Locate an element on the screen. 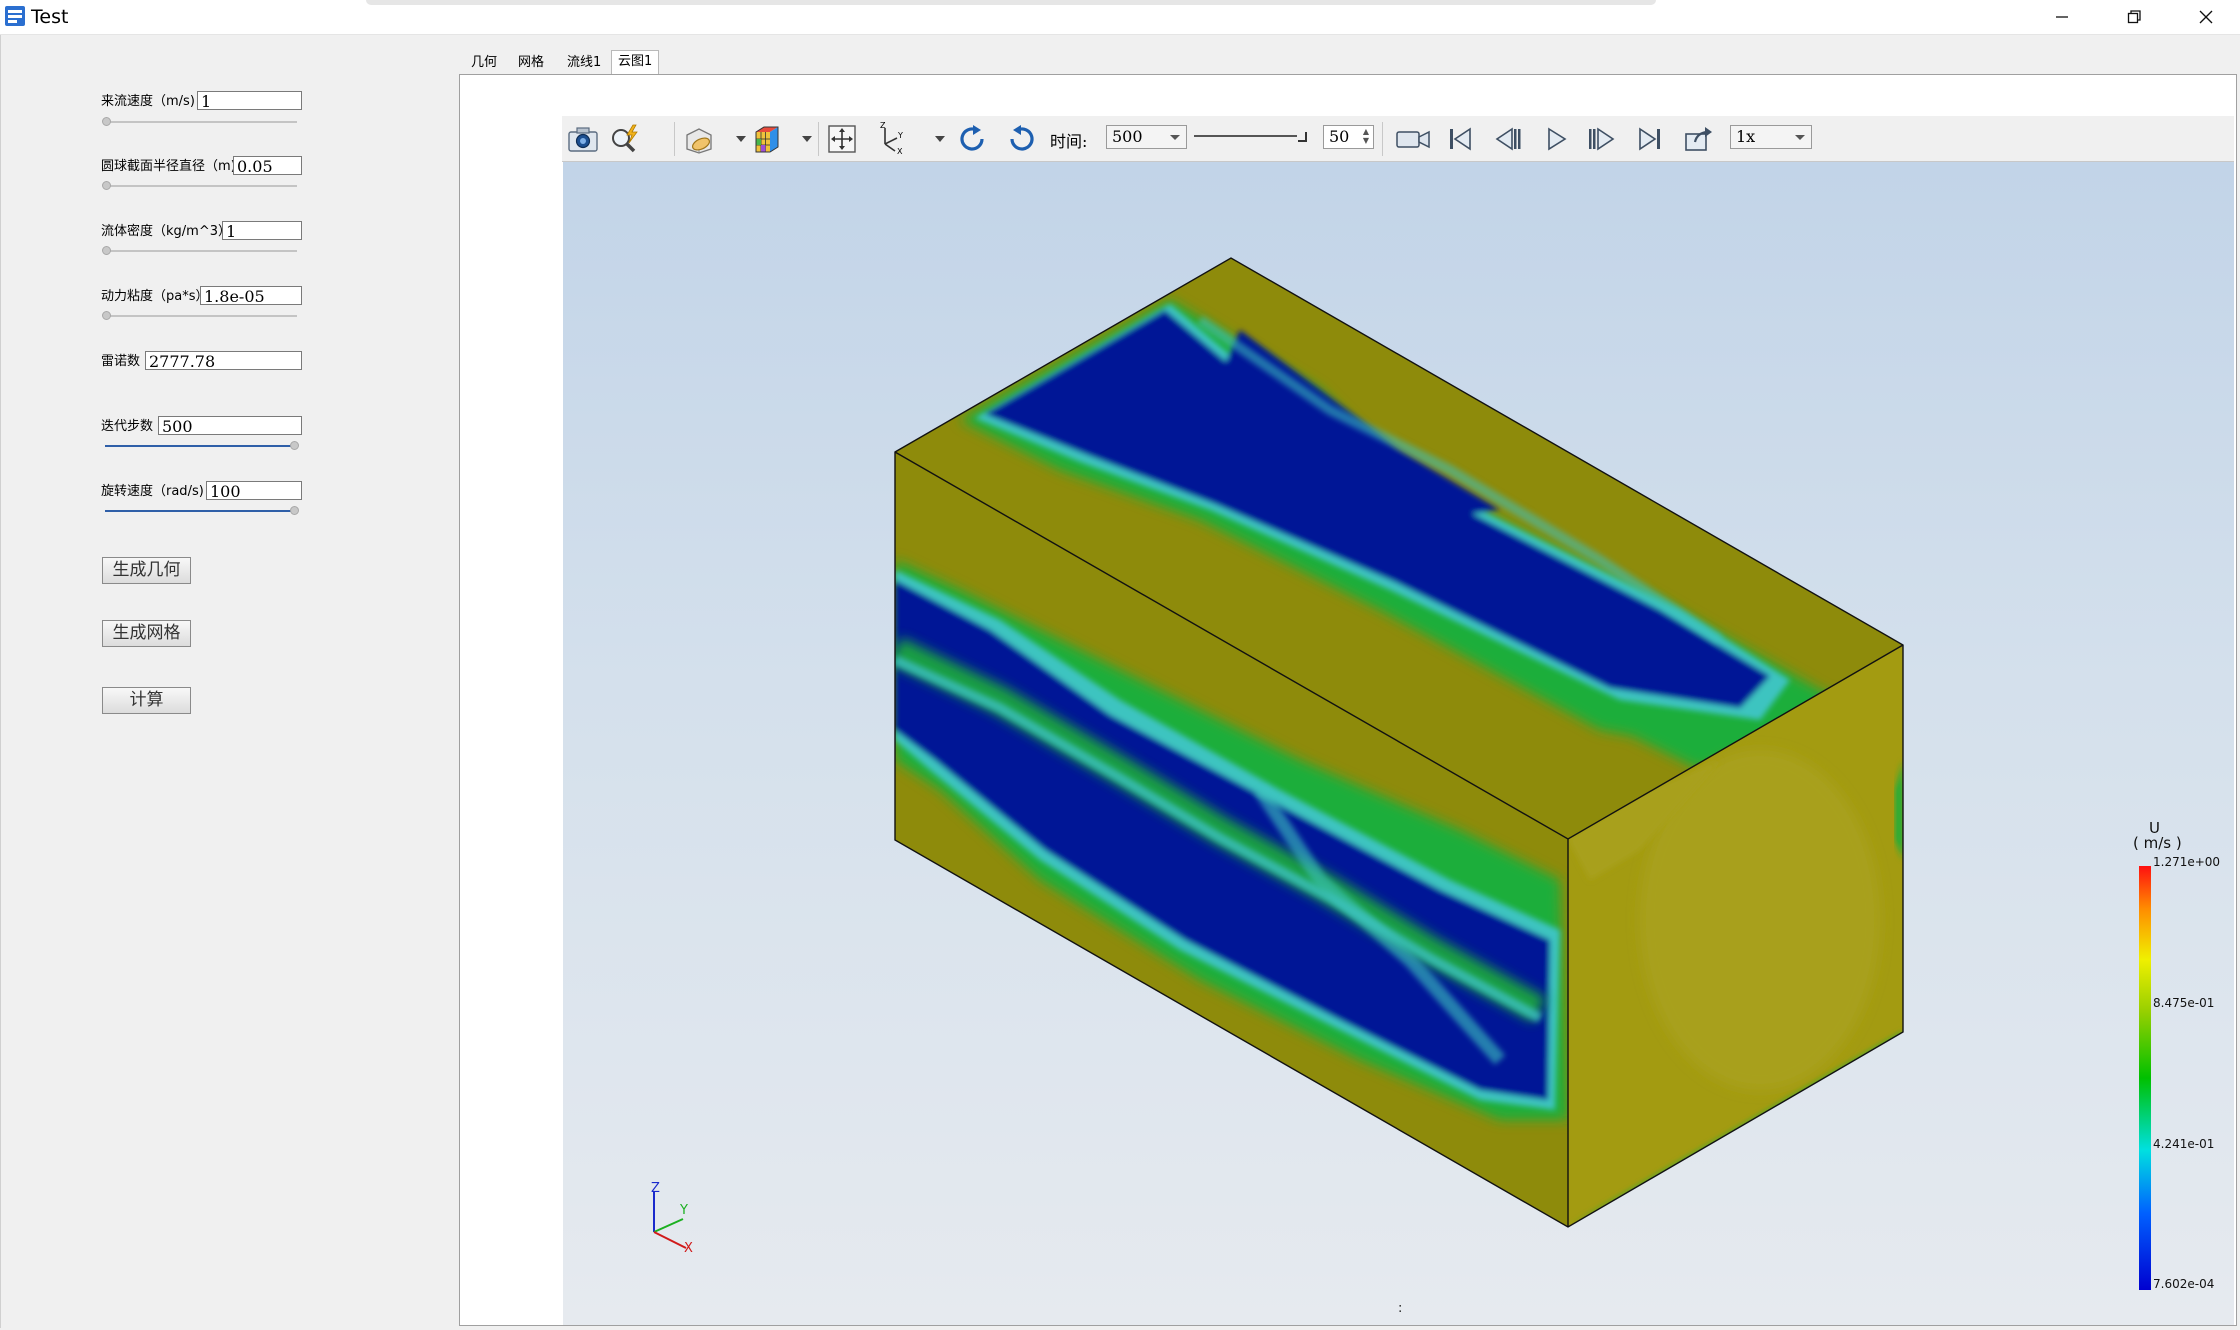 The height and width of the screenshot is (1330, 2240). fit-view-button is located at coordinates (842, 139).